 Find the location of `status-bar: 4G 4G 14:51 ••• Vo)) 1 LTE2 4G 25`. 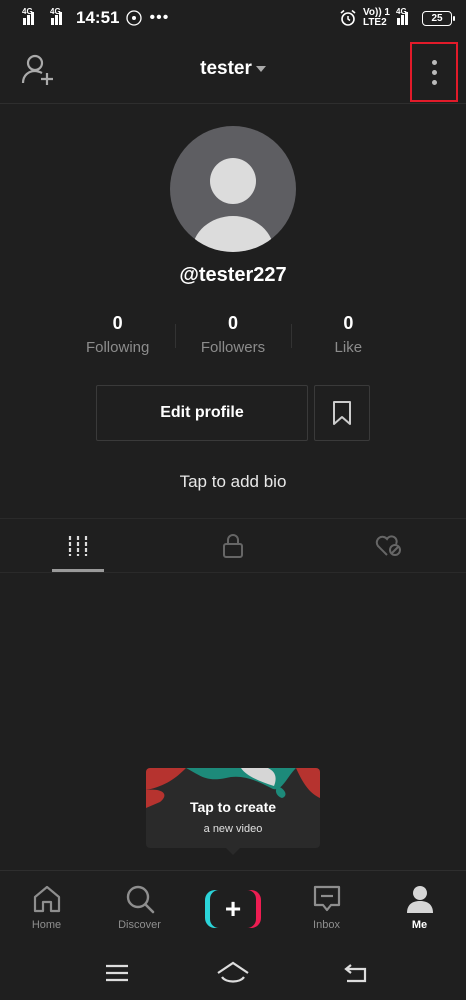

status-bar: 4G 4G 14:51 ••• Vo)) 1 LTE2 4G 25 is located at coordinates (233, 18).